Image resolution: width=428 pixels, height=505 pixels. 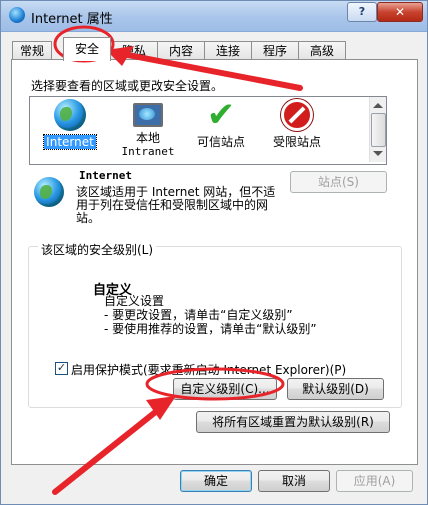 I want to click on window-title: Internet 属性, so click(x=72, y=19).